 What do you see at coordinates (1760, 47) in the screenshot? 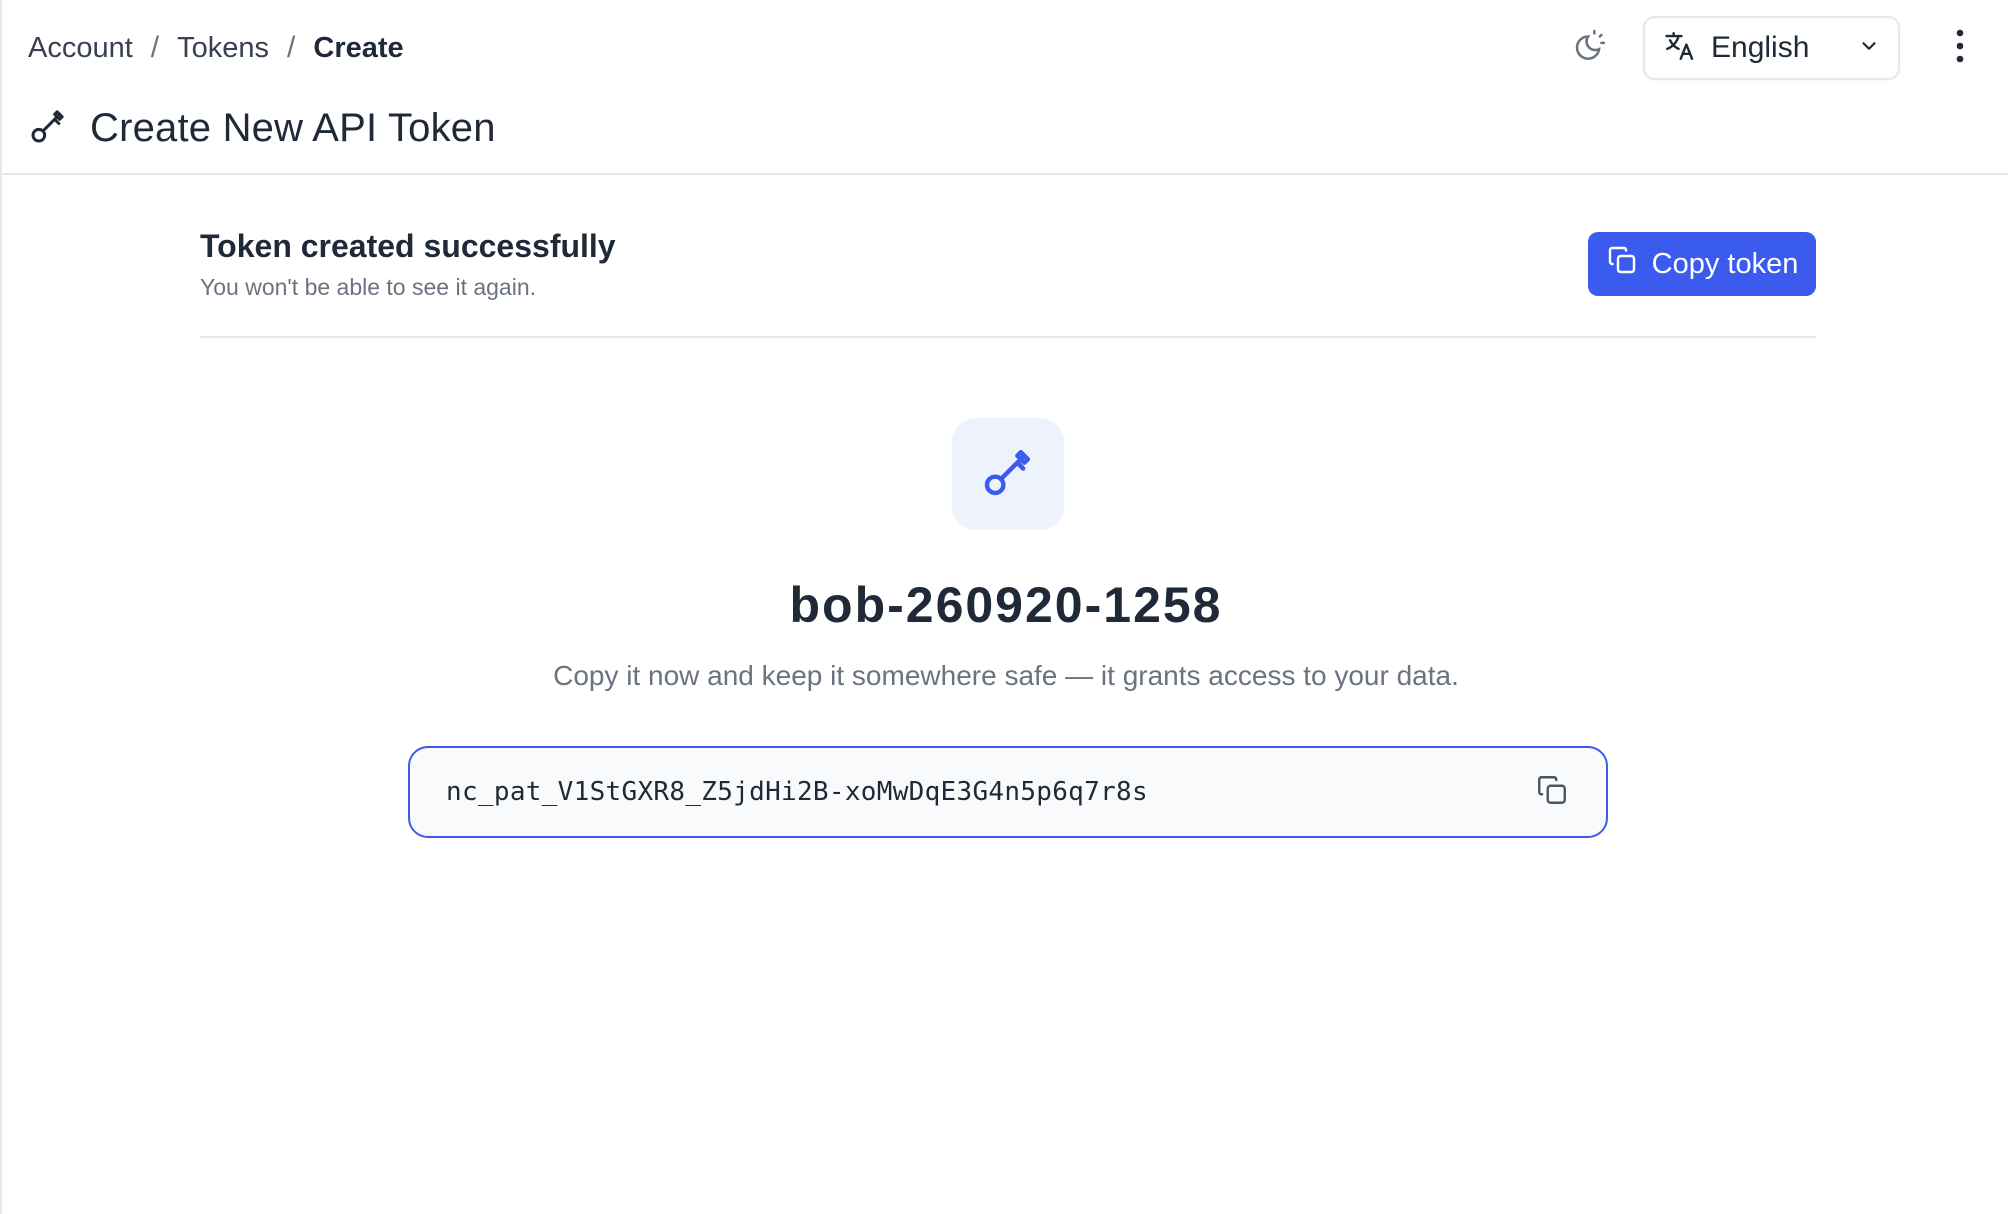
I see `language-selected: English` at bounding box center [1760, 47].